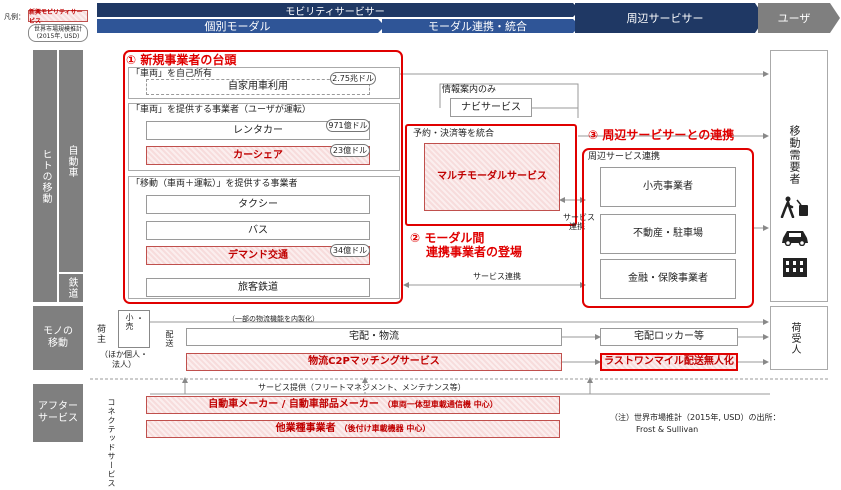  What do you see at coordinates (661, 135) in the screenshot?
I see `section3-title: ③ 周辺サービサーとの連携` at bounding box center [661, 135].